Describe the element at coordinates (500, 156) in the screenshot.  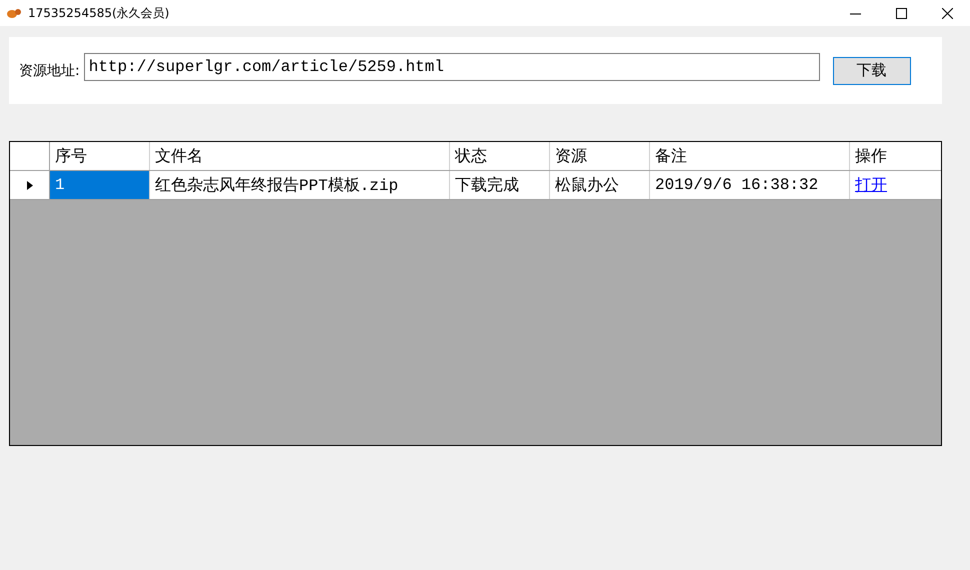
I see `column-header: 状态` at that location.